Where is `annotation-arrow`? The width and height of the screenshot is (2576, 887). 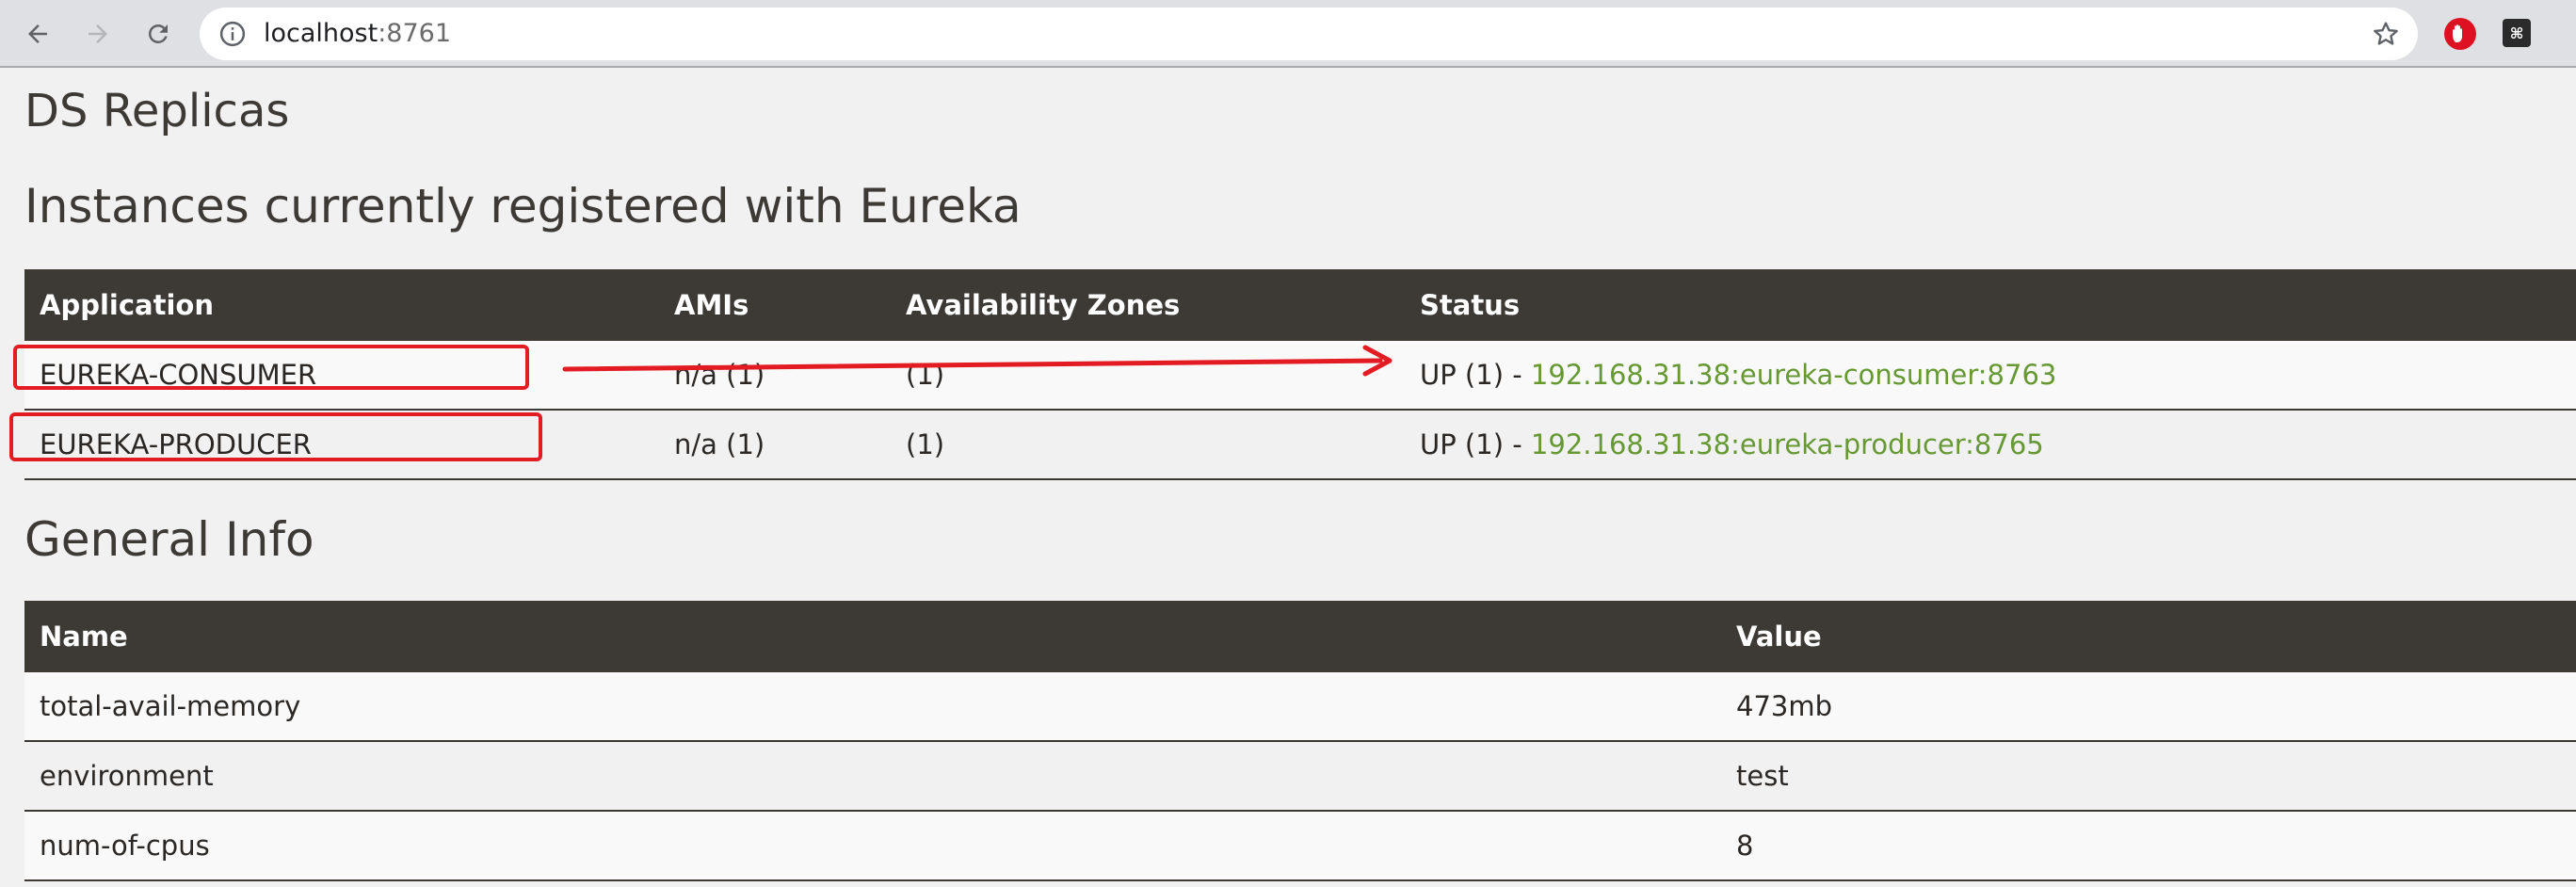
annotation-arrow is located at coordinates (977, 361).